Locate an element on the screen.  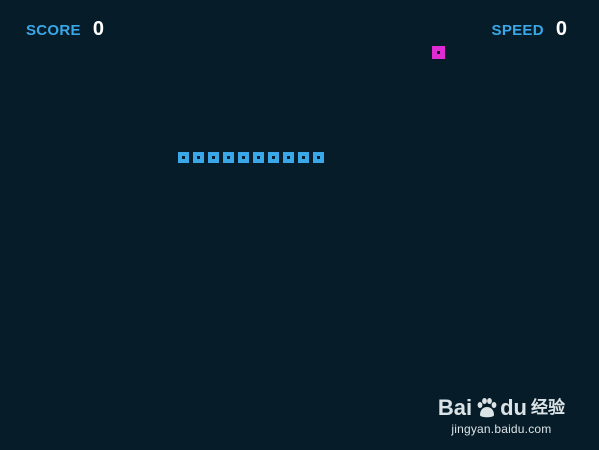
watermark-brand-left: Bai is located at coordinates (455, 407).